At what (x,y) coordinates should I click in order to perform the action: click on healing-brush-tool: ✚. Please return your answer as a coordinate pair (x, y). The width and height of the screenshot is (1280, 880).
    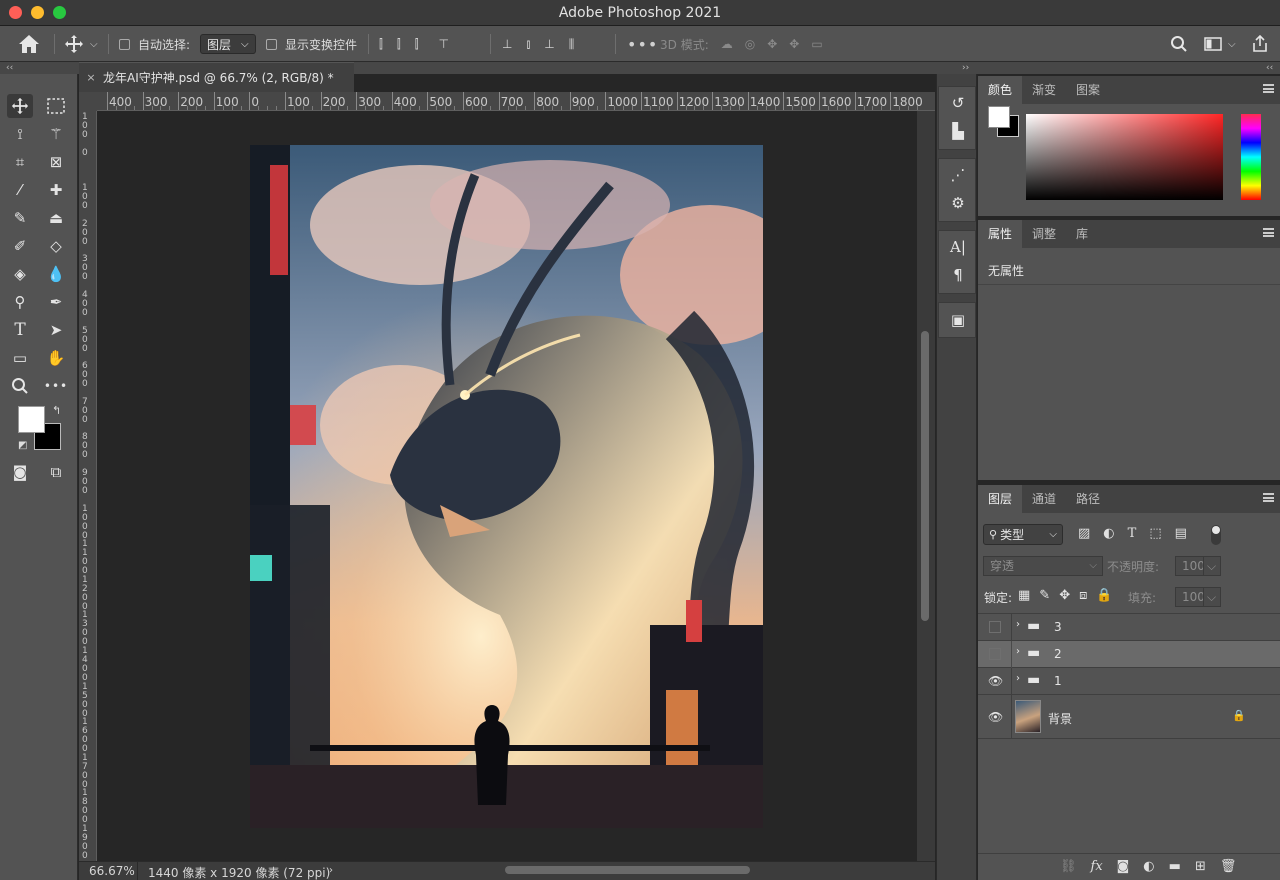
    Looking at the image, I should click on (56, 190).